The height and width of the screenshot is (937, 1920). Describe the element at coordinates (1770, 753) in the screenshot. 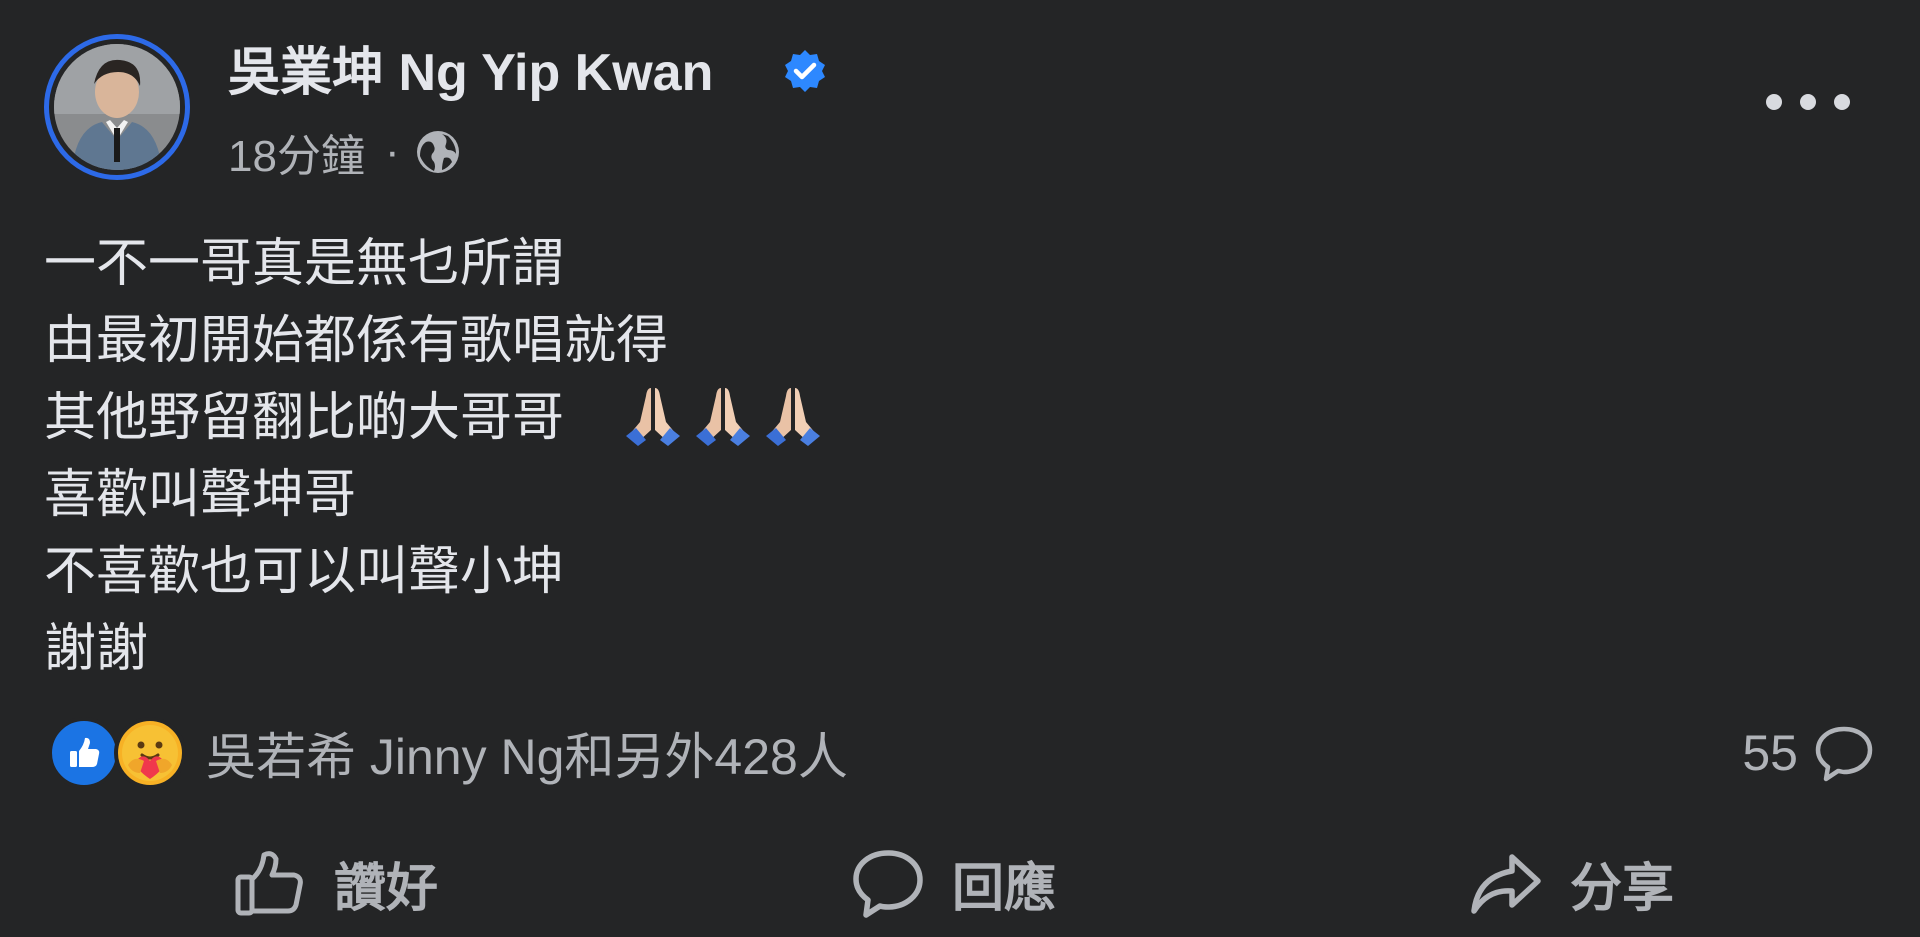

I see `comment-count-value: 55` at that location.